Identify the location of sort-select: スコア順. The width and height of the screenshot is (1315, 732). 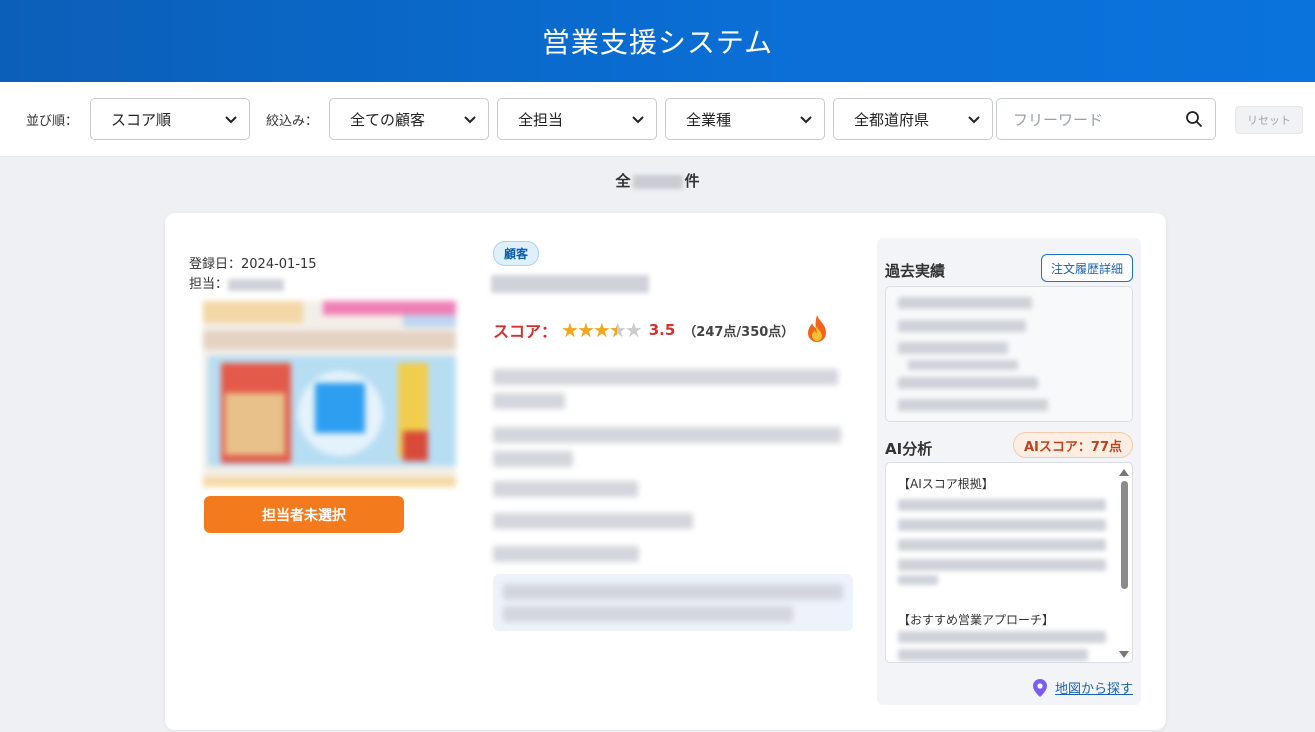
(170, 119).